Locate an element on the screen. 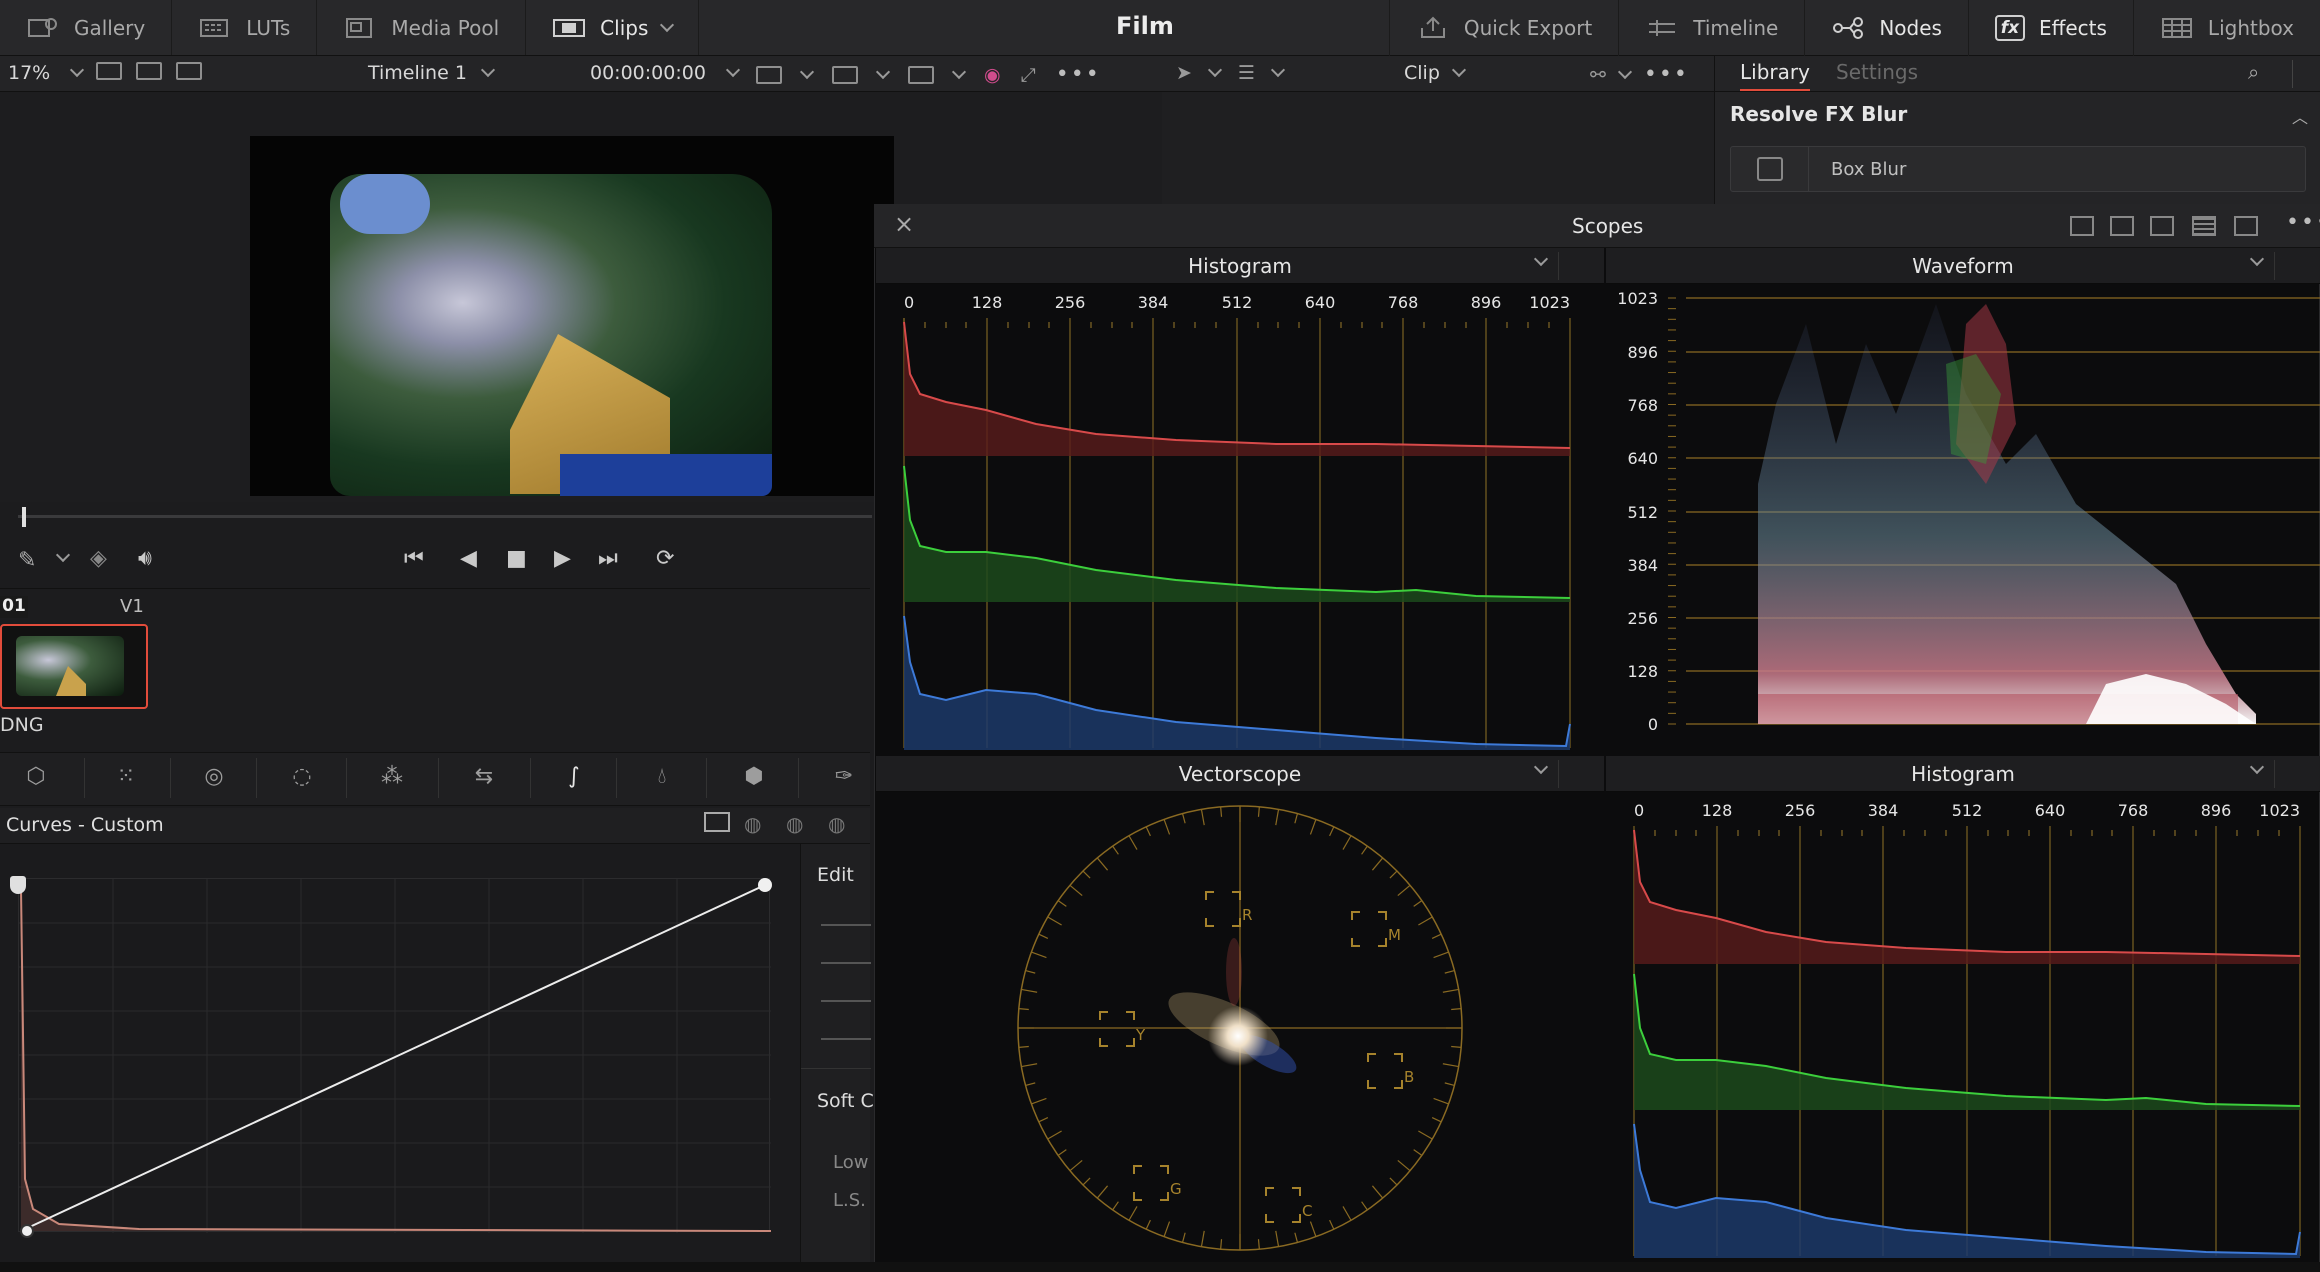 Image resolution: width=2320 pixels, height=1272 pixels. histogram-tick-label: 1023 is located at coordinates (1549, 302).